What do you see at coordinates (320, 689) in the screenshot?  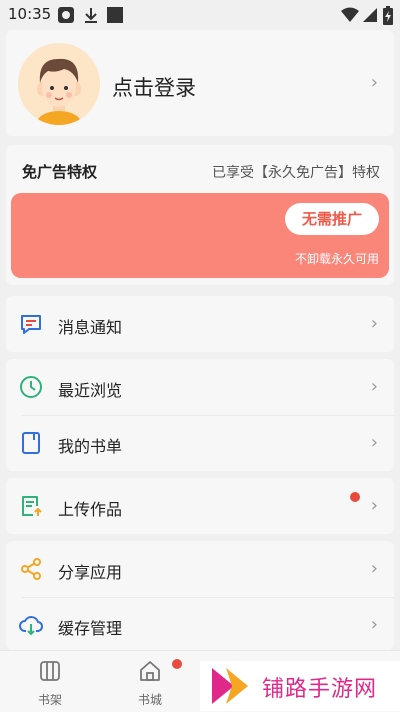 I see `watermark-text: 铺路手游网` at bounding box center [320, 689].